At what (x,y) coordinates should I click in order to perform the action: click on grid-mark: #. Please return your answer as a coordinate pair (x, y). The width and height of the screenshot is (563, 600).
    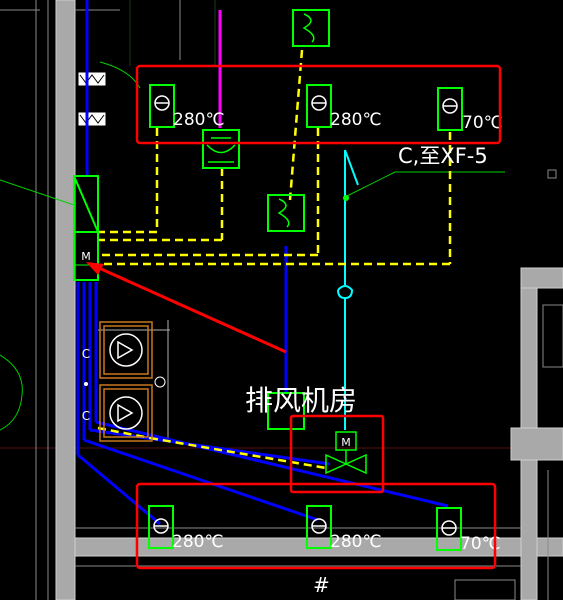
    Looking at the image, I should click on (321, 585).